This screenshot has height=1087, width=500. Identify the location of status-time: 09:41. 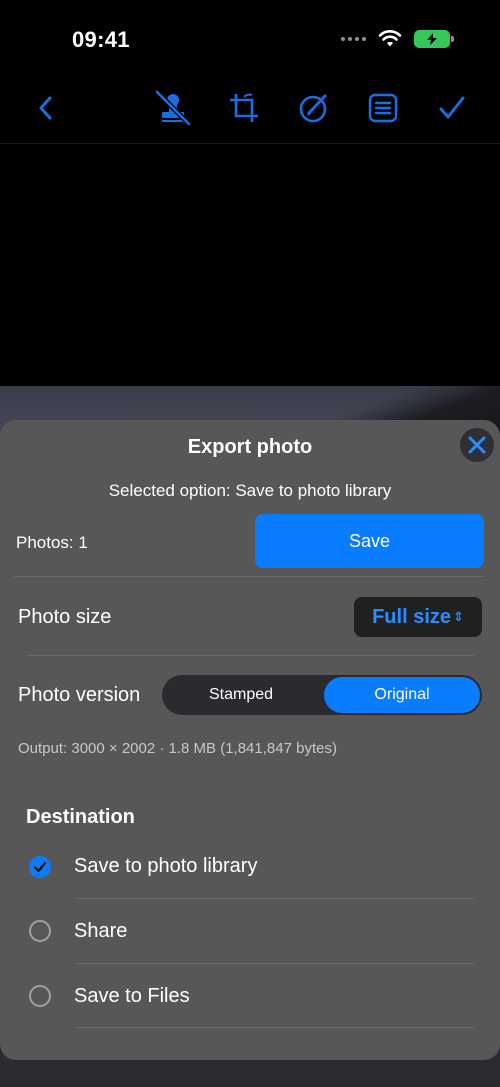
(101, 39).